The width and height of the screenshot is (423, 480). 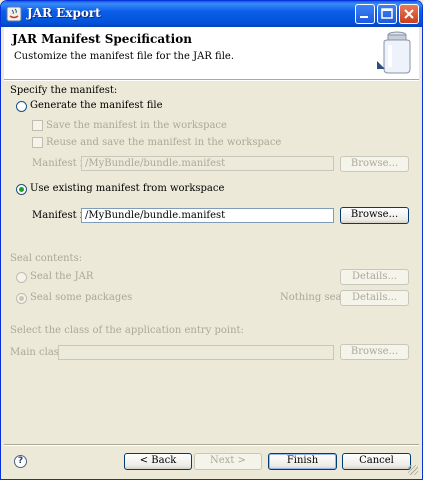 I want to click on next-button: Next >, so click(x=228, y=461).